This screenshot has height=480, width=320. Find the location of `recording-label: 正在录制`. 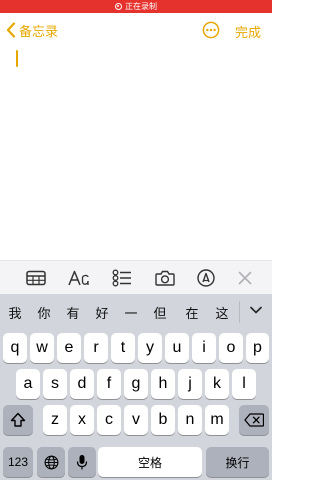

recording-label: 正在录制 is located at coordinates (141, 6).